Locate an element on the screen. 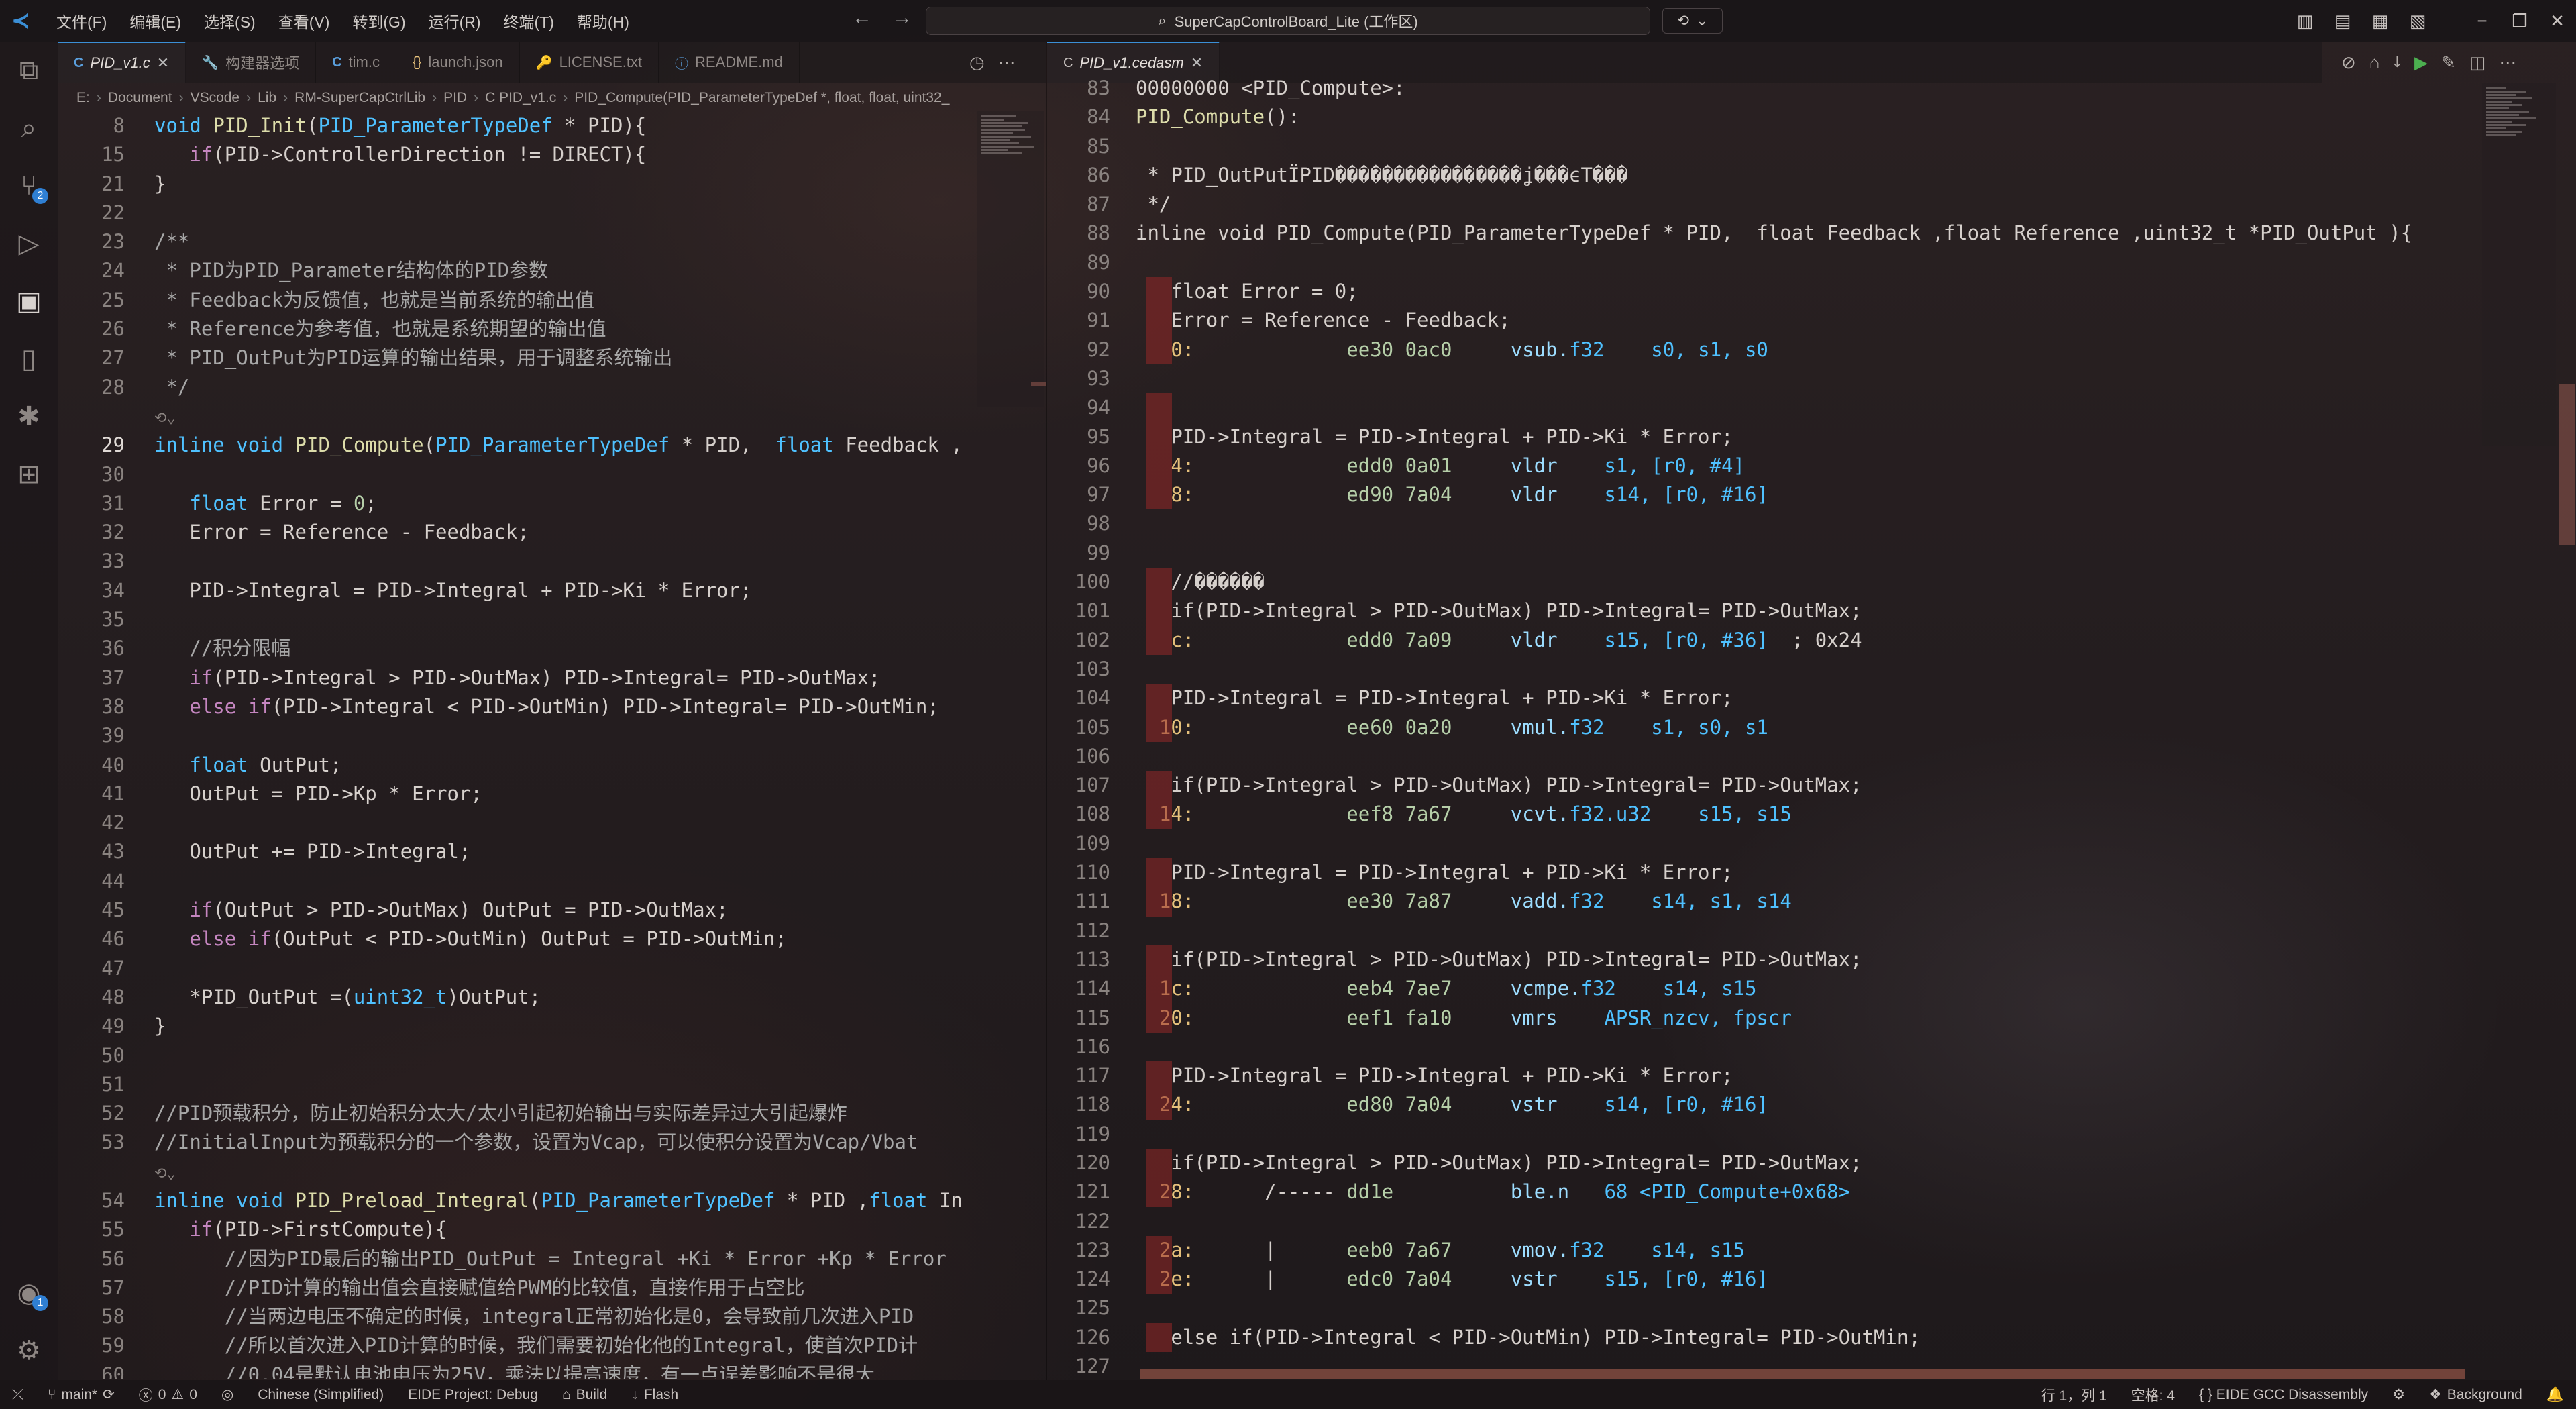 Image resolution: width=2576 pixels, height=1409 pixels. source-control-icon: ⑂ 2 is located at coordinates (29, 186).